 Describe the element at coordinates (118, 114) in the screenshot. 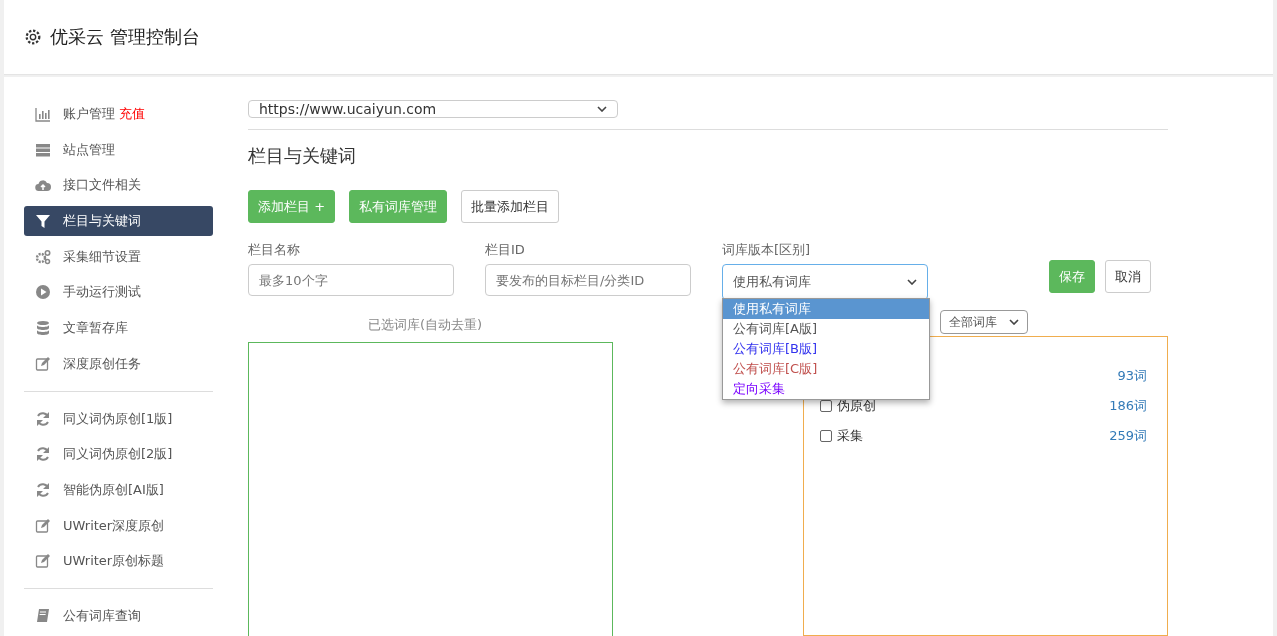

I see `sidebar-item: 账户管理 充值` at that location.